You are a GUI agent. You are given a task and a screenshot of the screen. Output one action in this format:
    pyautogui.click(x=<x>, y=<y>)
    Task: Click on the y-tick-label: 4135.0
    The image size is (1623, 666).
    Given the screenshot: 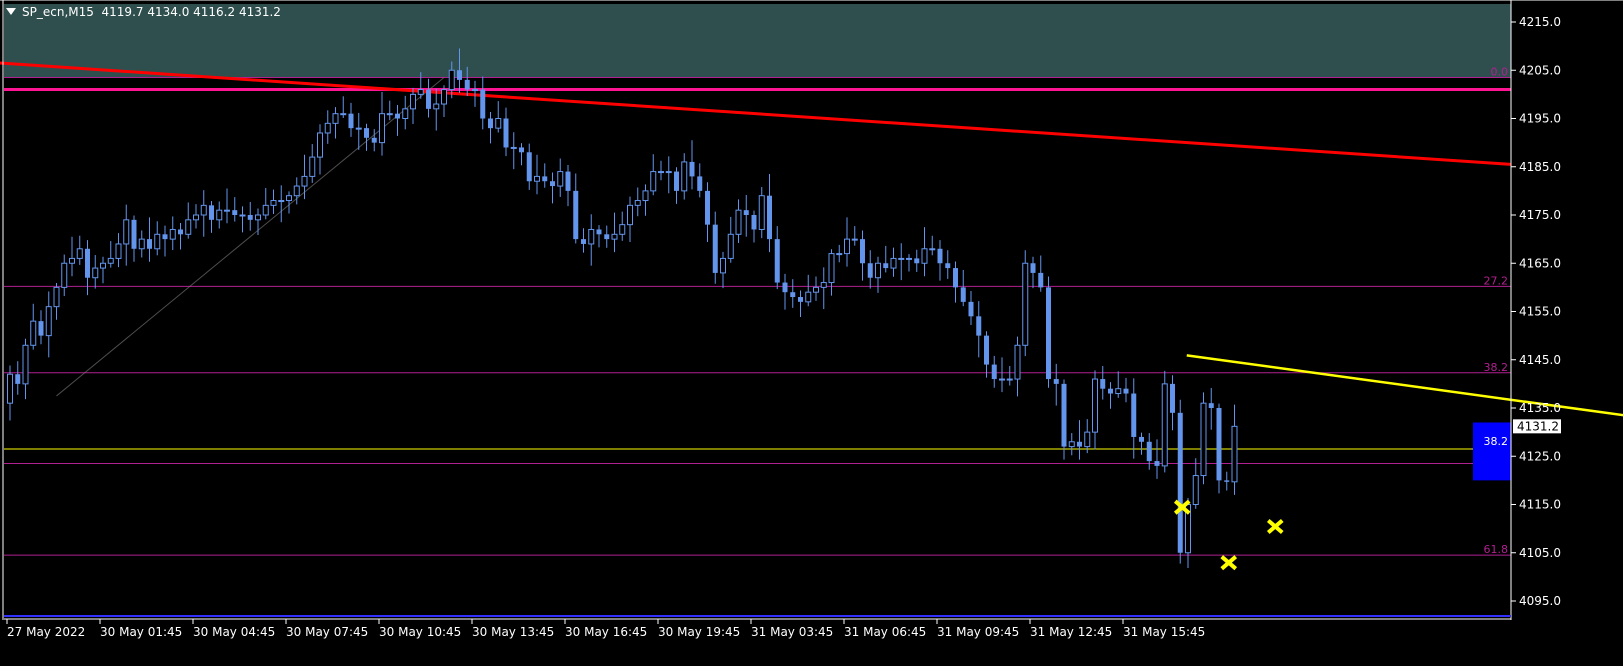 What is the action you would take?
    pyautogui.click(x=1540, y=408)
    